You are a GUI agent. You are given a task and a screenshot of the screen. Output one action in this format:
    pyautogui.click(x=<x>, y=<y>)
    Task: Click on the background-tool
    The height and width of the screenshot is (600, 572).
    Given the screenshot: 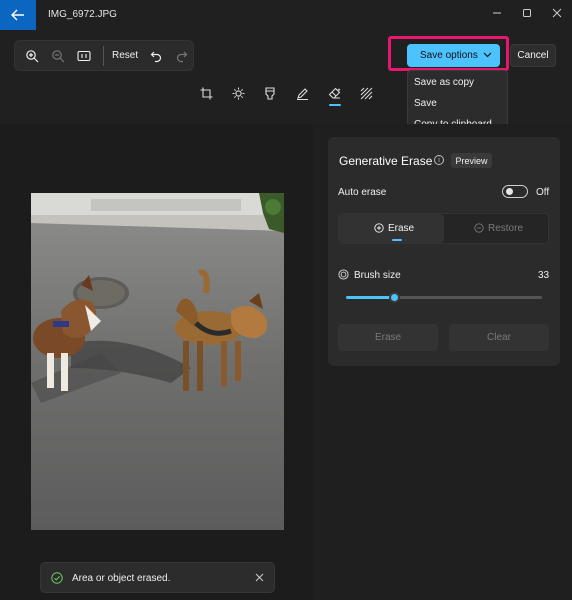 What is the action you would take?
    pyautogui.click(x=367, y=93)
    